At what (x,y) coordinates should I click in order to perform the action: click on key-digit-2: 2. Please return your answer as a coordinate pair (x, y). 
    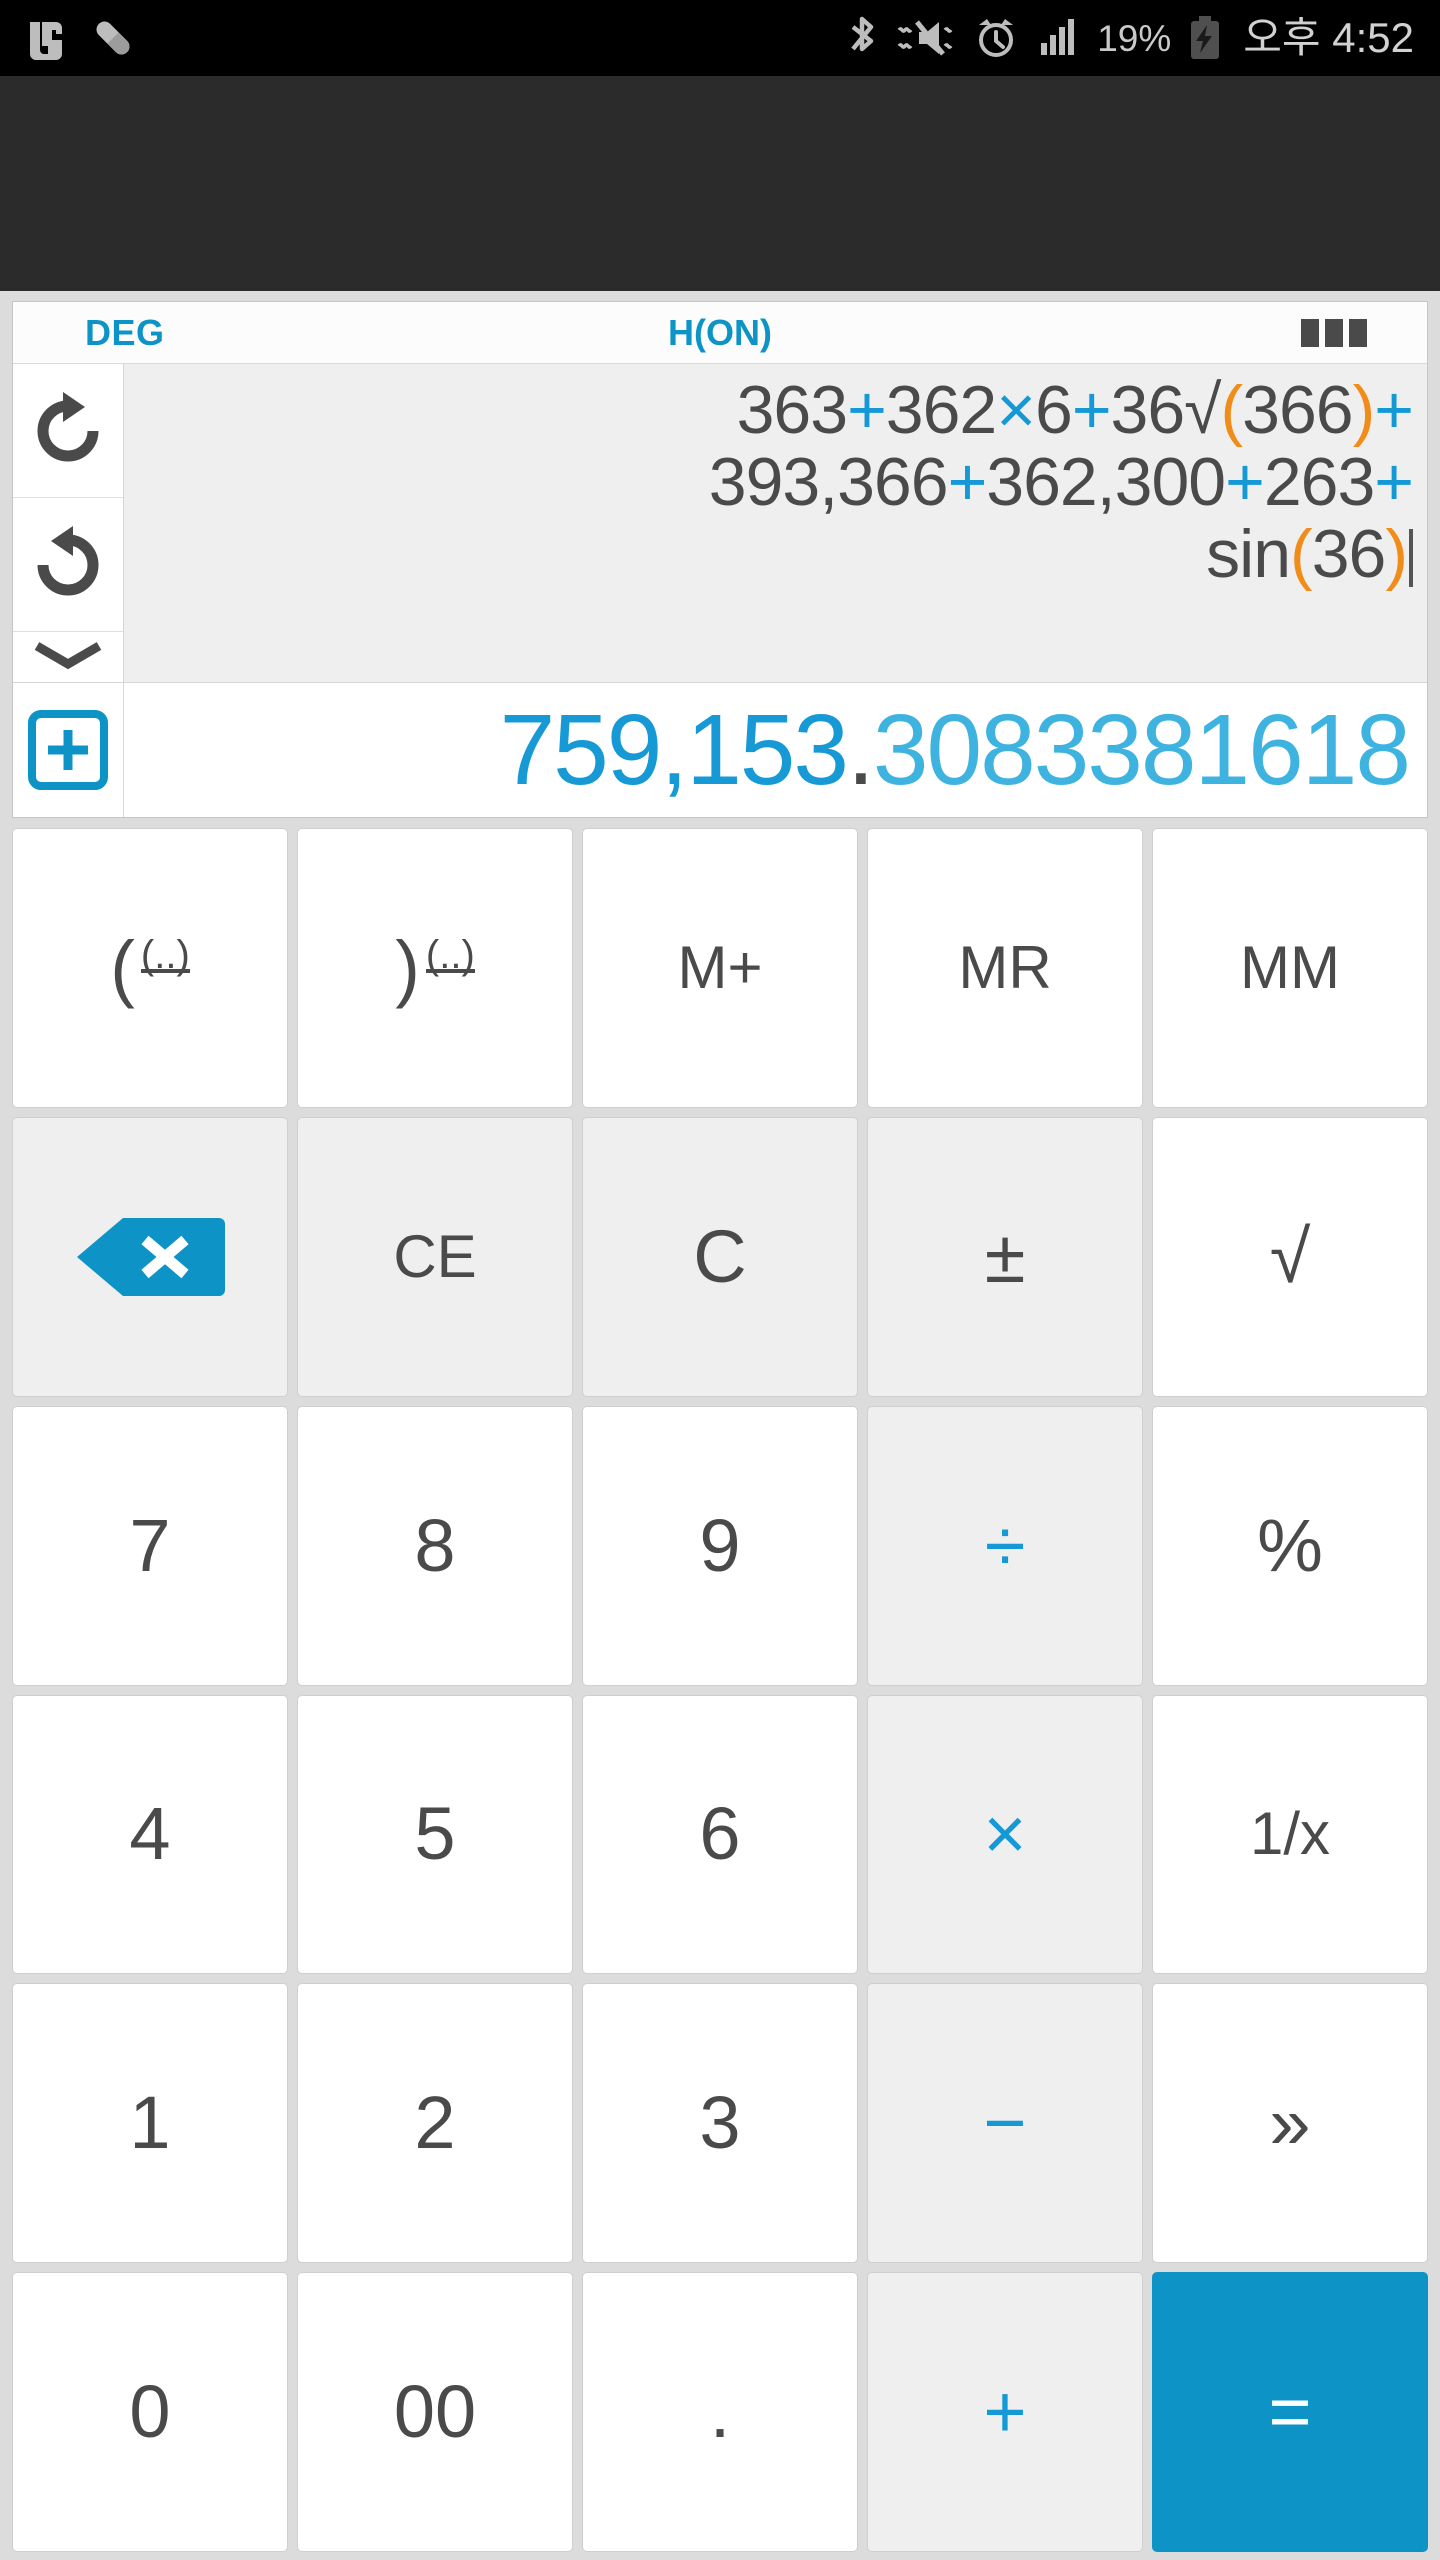
    Looking at the image, I should click on (435, 2123).